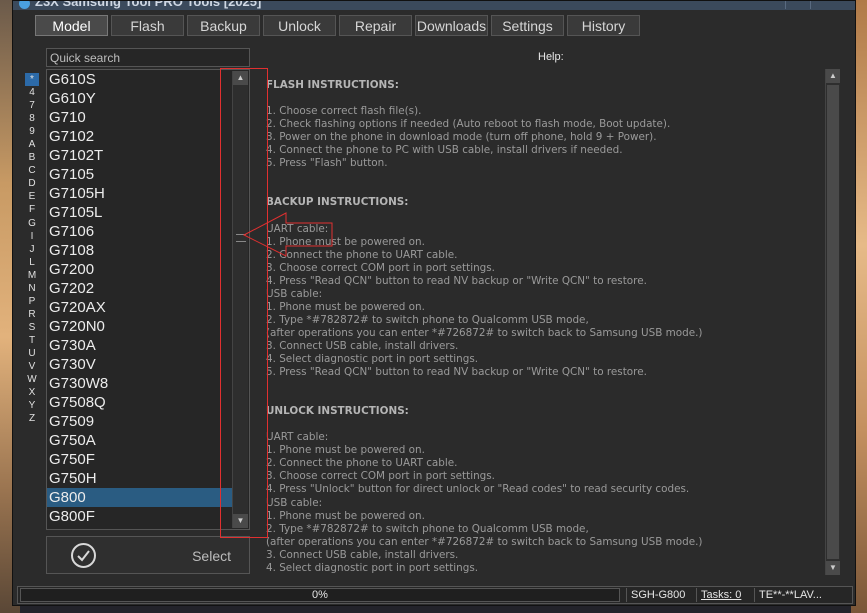  I want to click on help-line: 2. Connect the phone to UART cable., so click(362, 463).